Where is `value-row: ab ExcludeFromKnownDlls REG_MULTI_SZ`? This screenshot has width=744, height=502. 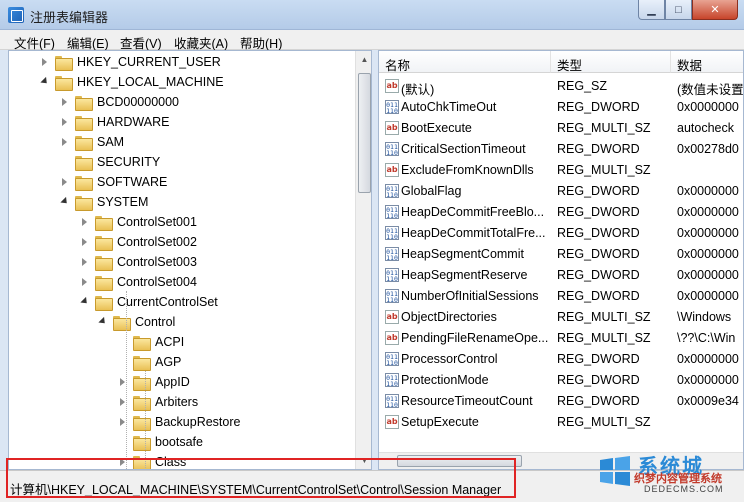 value-row: ab ExcludeFromKnownDlls REG_MULTI_SZ is located at coordinates (561, 170).